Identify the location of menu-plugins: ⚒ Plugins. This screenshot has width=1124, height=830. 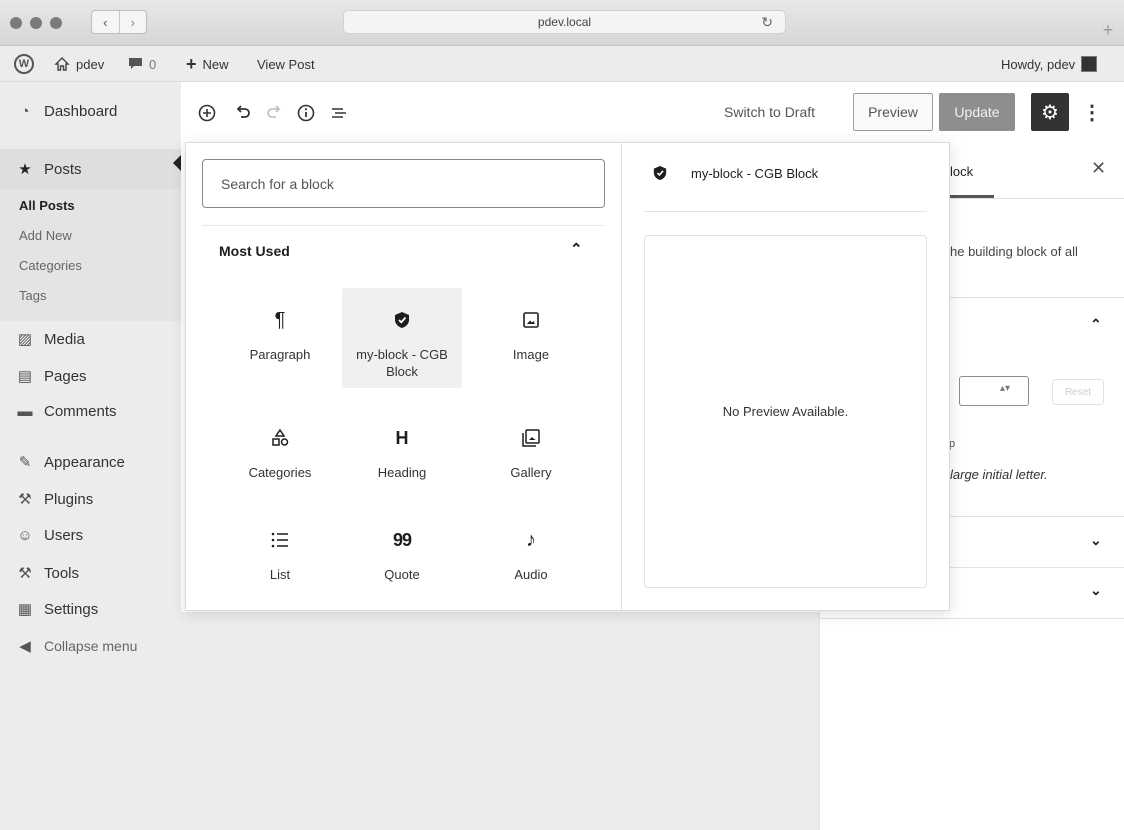
(90, 499).